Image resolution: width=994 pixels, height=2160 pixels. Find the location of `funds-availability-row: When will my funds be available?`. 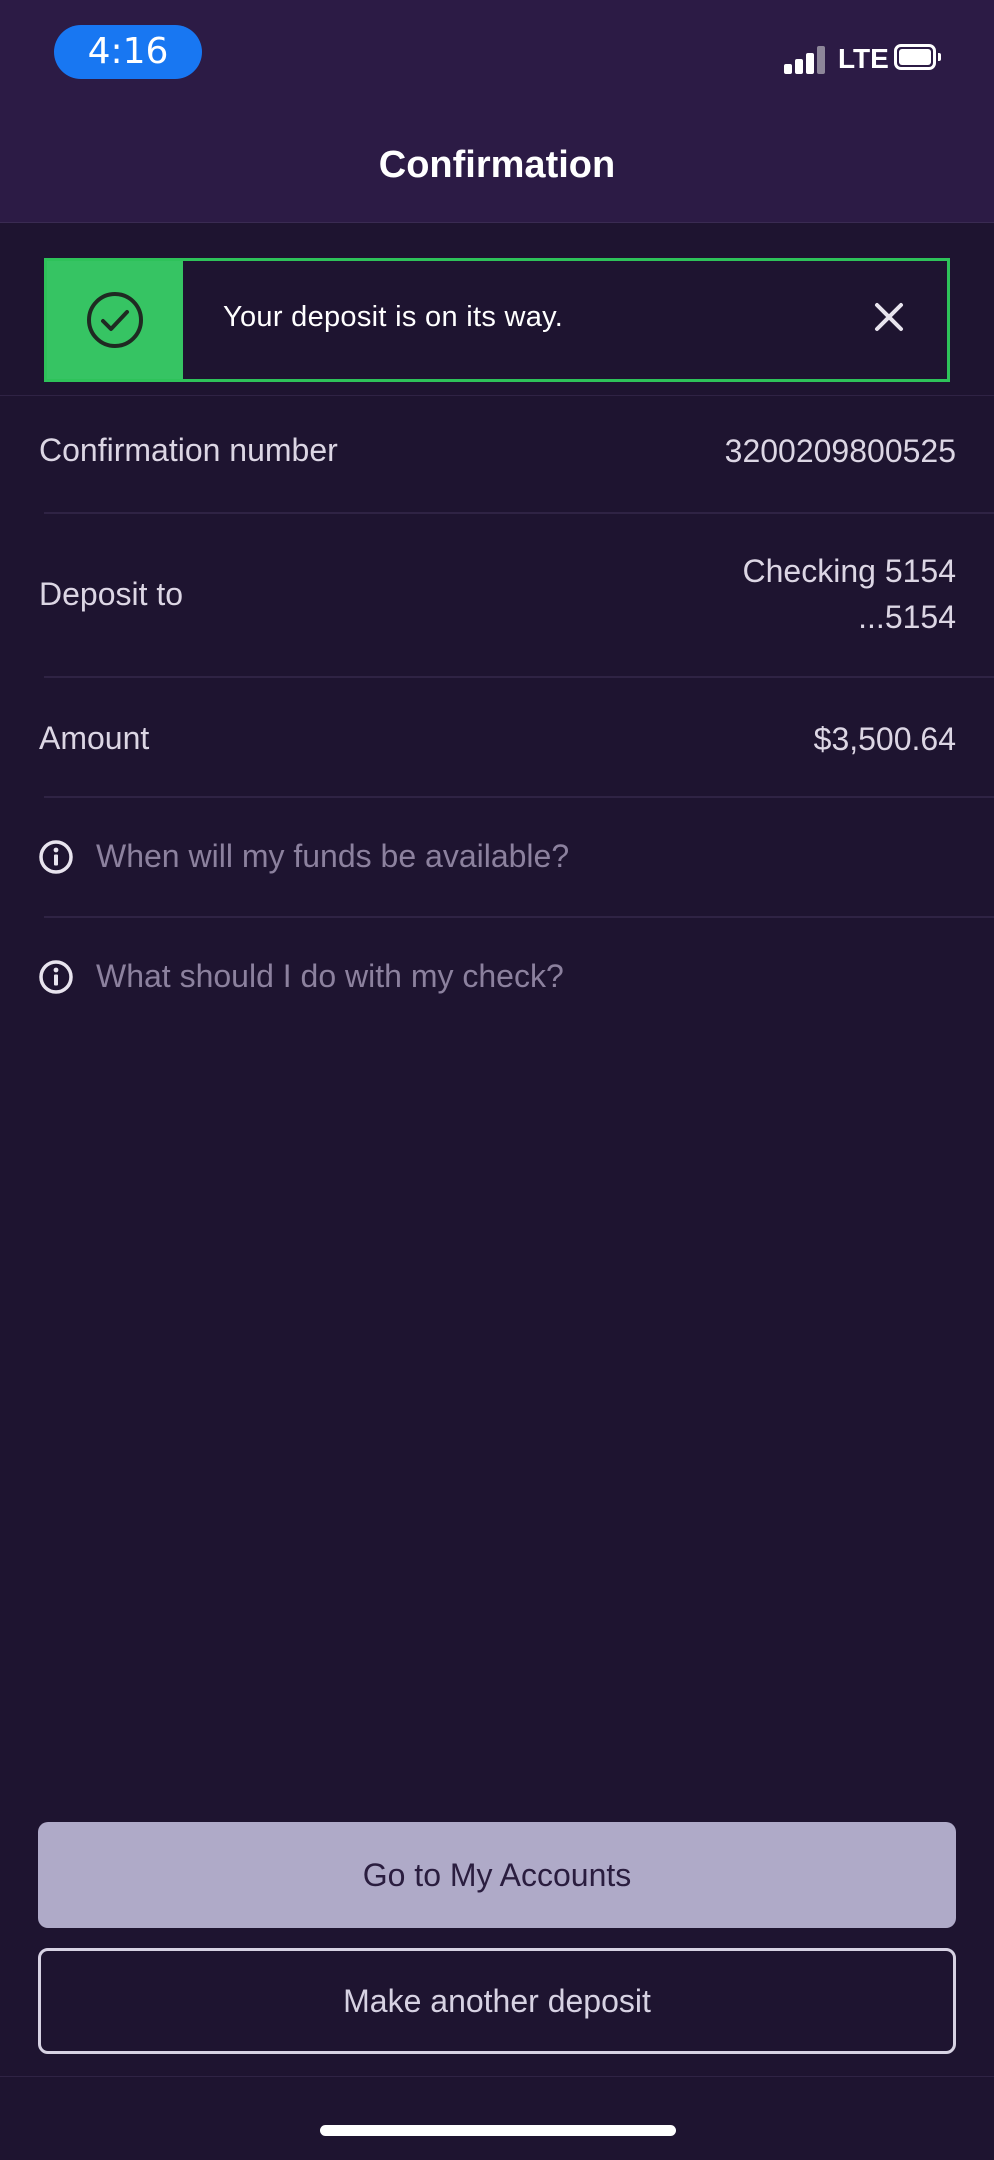

funds-availability-row: When will my funds be available? is located at coordinates (516, 858).